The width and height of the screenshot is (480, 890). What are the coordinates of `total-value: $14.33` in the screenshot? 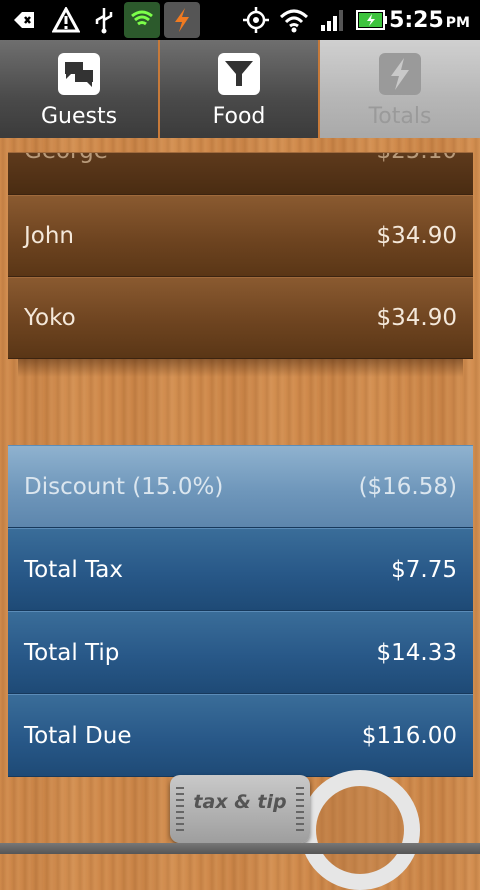 It's located at (416, 652).